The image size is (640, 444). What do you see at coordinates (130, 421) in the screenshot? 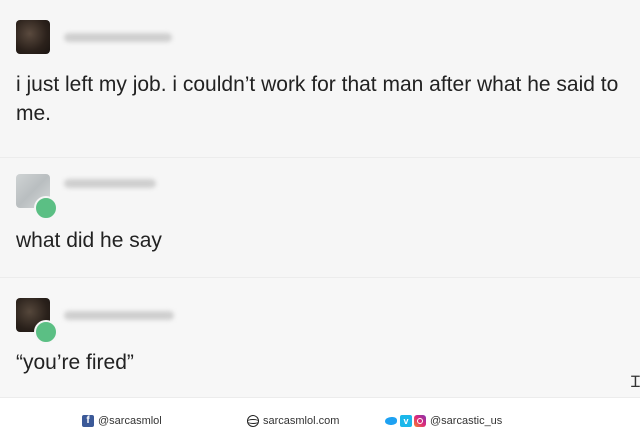
I see `facebook-handle: @sarcasmlol` at bounding box center [130, 421].